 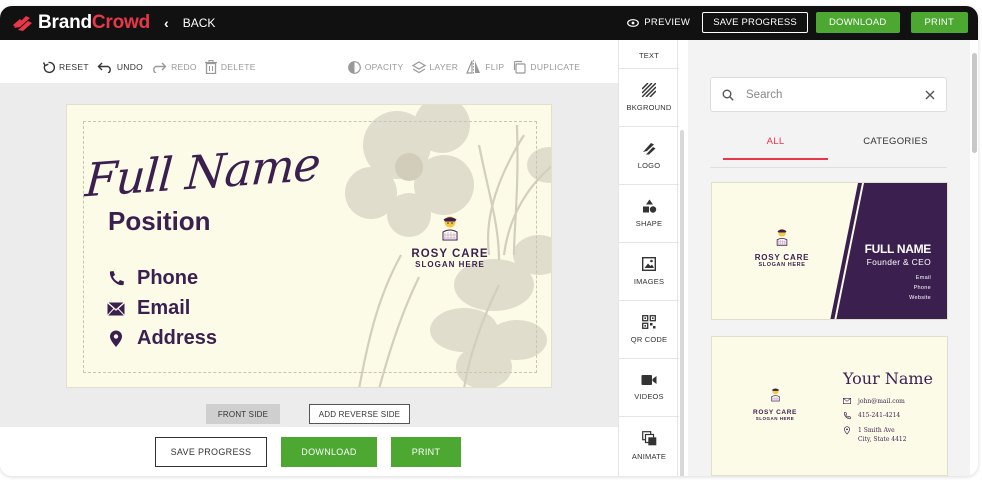 I want to click on brandcrowd-mark-icon, so click(x=22, y=23).